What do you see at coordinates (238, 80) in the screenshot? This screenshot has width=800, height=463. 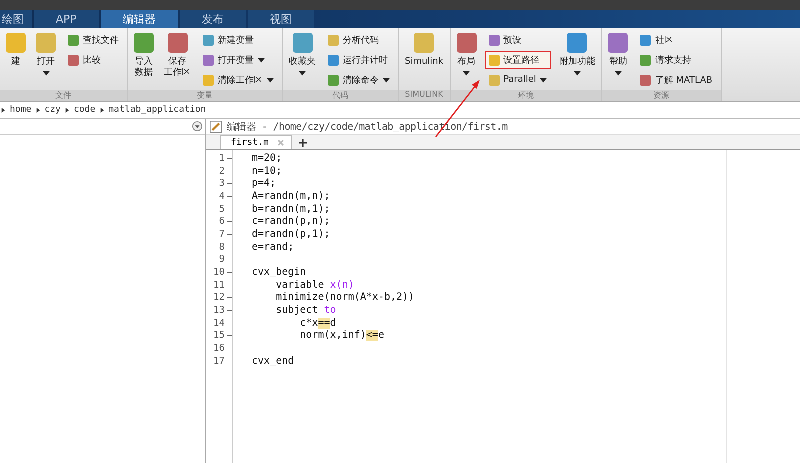 I see `ribbon-button: 清除工作区` at bounding box center [238, 80].